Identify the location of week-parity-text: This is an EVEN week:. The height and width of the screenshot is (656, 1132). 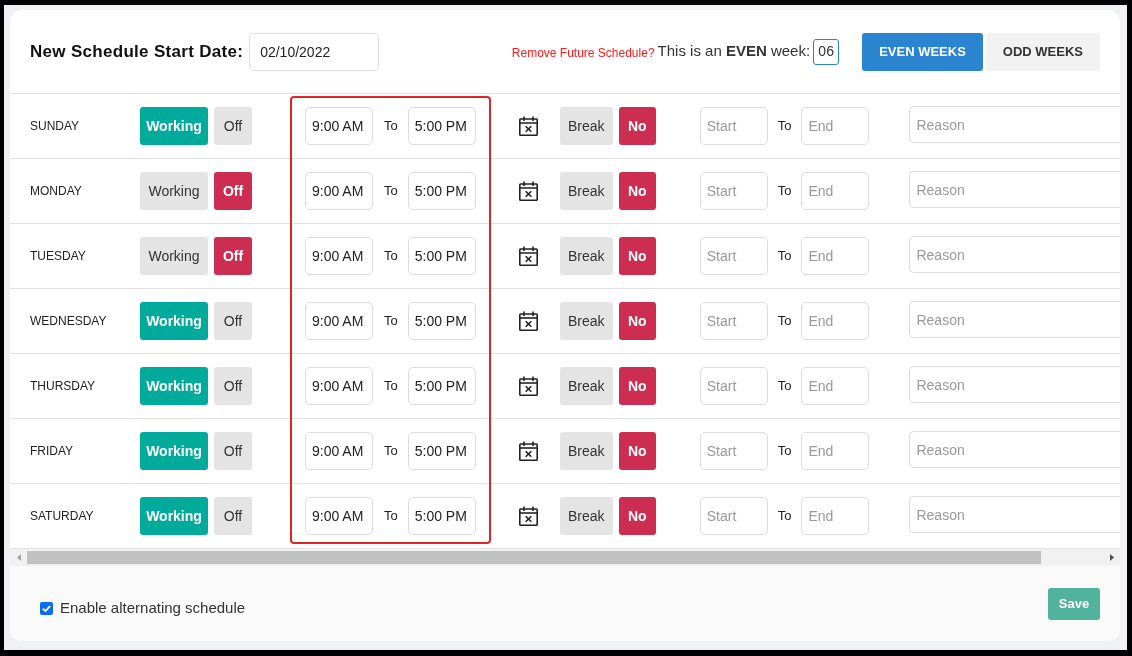
(734, 51).